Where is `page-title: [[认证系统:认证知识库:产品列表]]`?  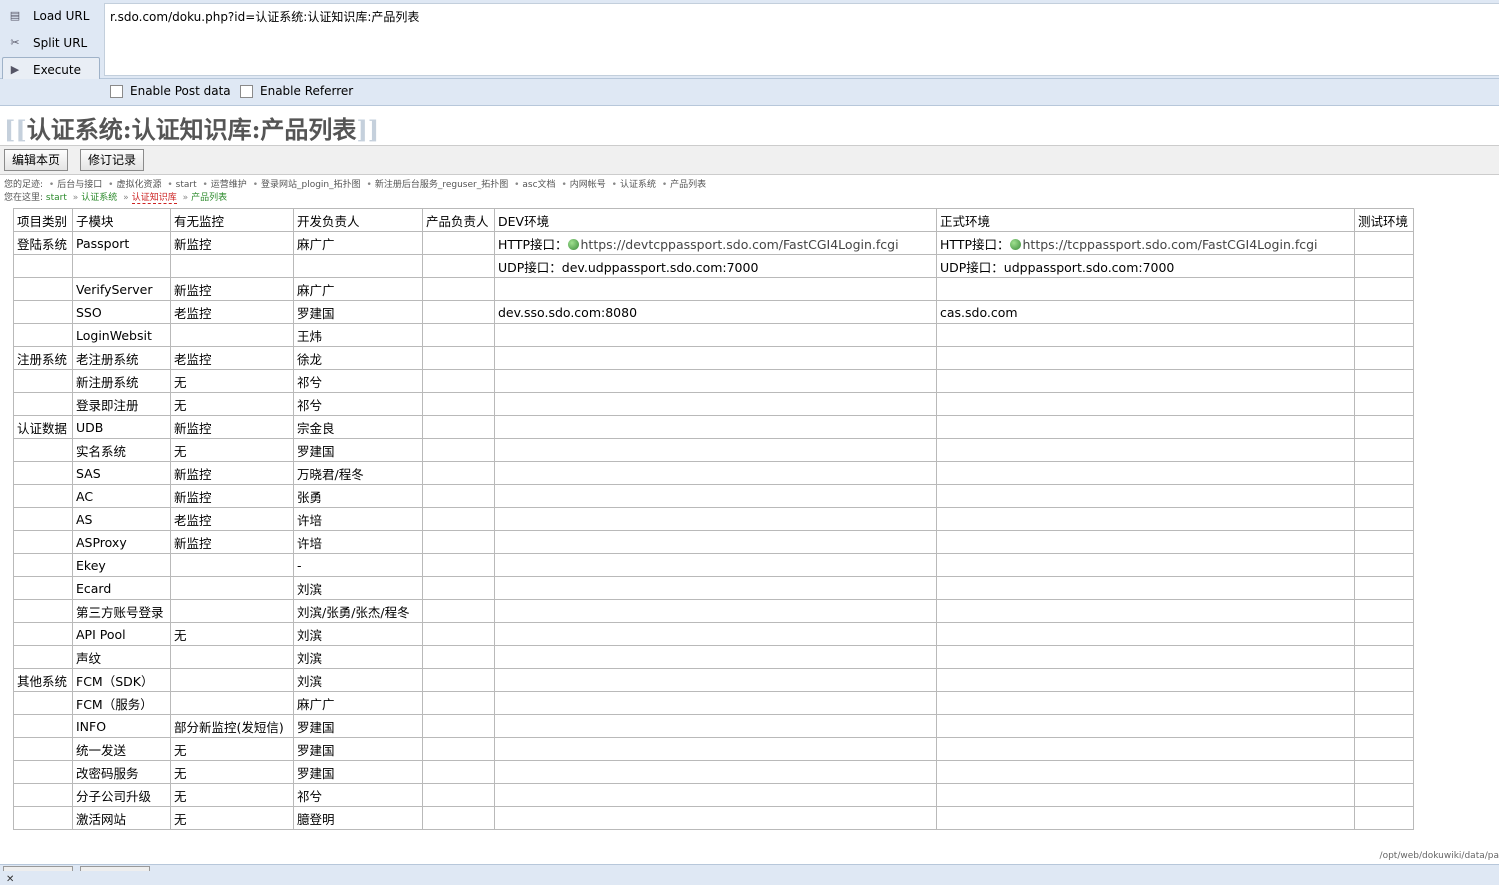 page-title: [[认证系统:认证知识库:产品列表]] is located at coordinates (191, 127).